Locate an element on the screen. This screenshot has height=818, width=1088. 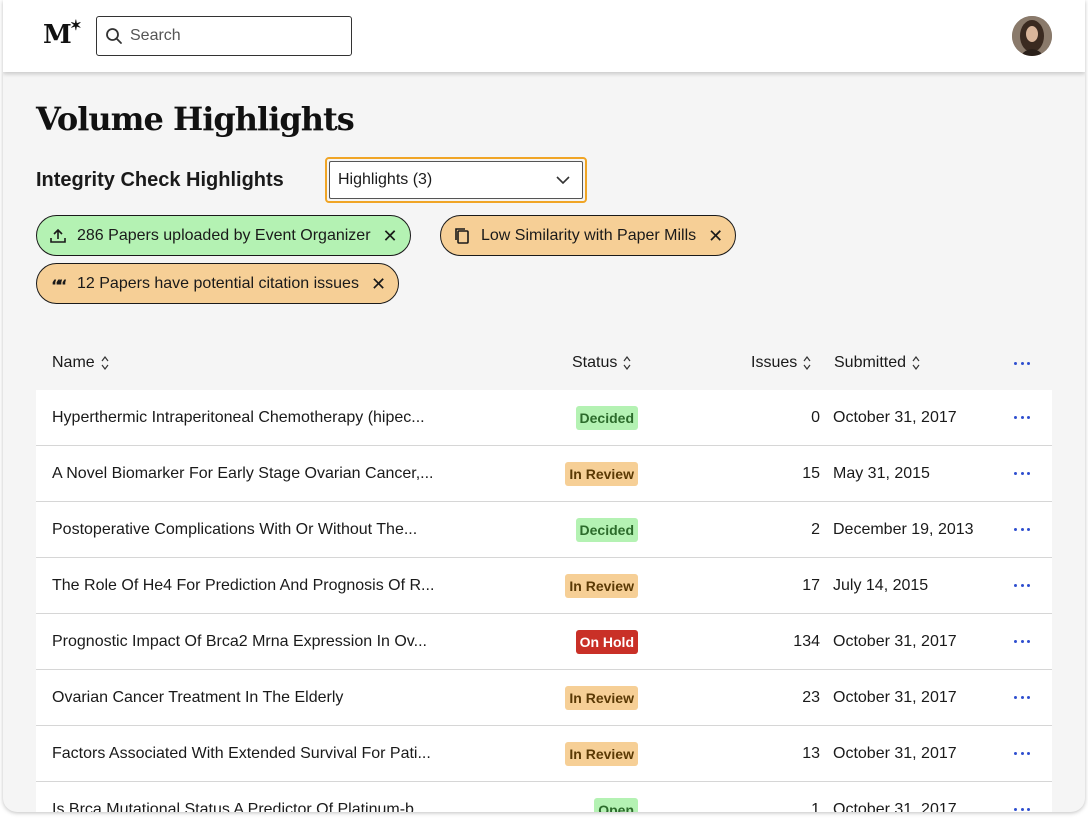
chip-label: 286 Papers uploaded by Event Organizer is located at coordinates (224, 235).